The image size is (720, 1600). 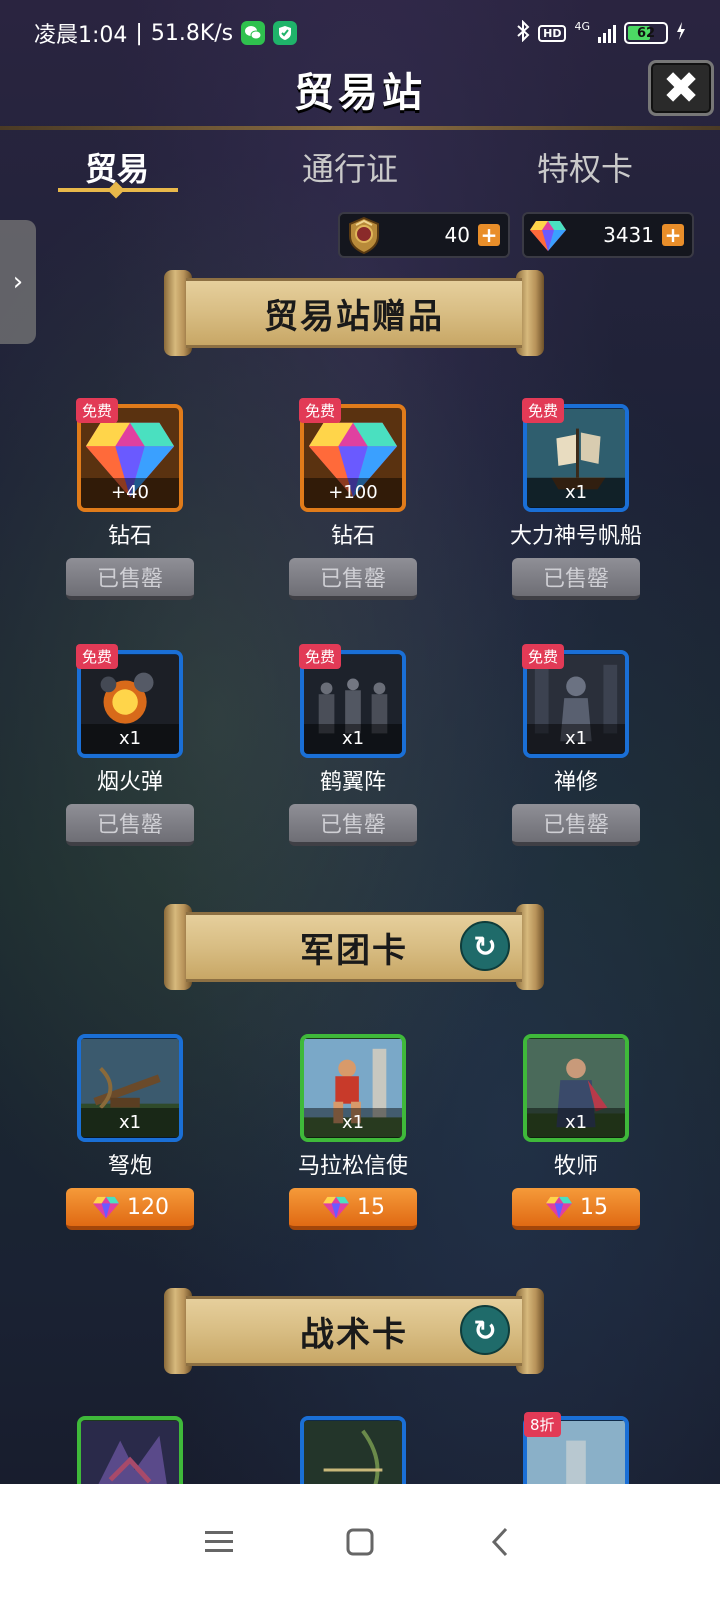 I want to click on tactics-section-banner: 战术卡 ↻, so click(x=354, y=1331).